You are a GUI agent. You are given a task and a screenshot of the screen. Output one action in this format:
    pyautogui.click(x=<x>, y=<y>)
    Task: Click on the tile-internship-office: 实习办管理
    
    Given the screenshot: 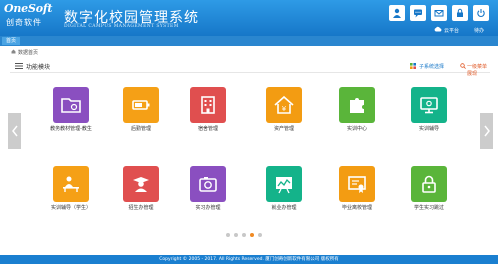 What is the action you would take?
    pyautogui.click(x=208, y=191)
    